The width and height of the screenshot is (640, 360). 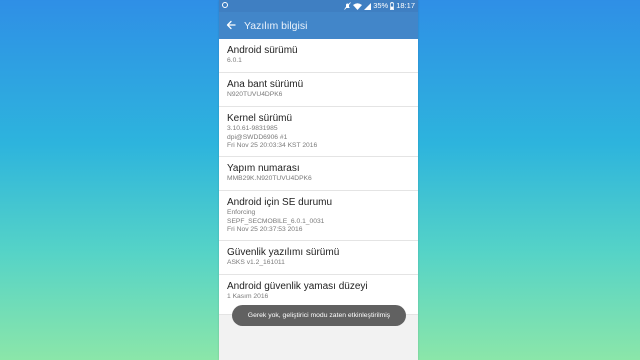 What do you see at coordinates (260, 118) in the screenshot?
I see `item-title: Kernel sürümü` at bounding box center [260, 118].